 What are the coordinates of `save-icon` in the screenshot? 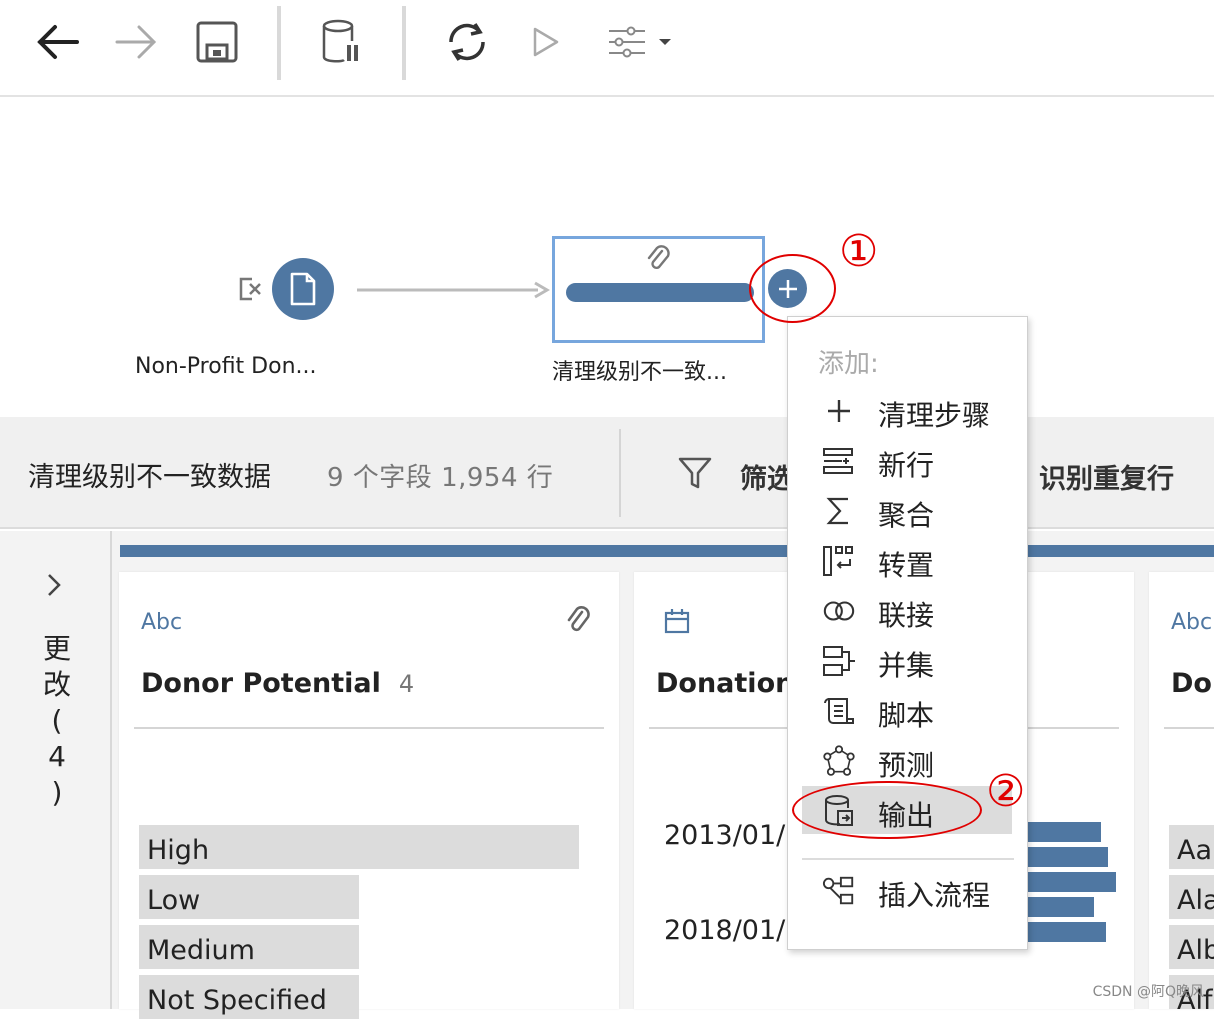 It's located at (217, 42).